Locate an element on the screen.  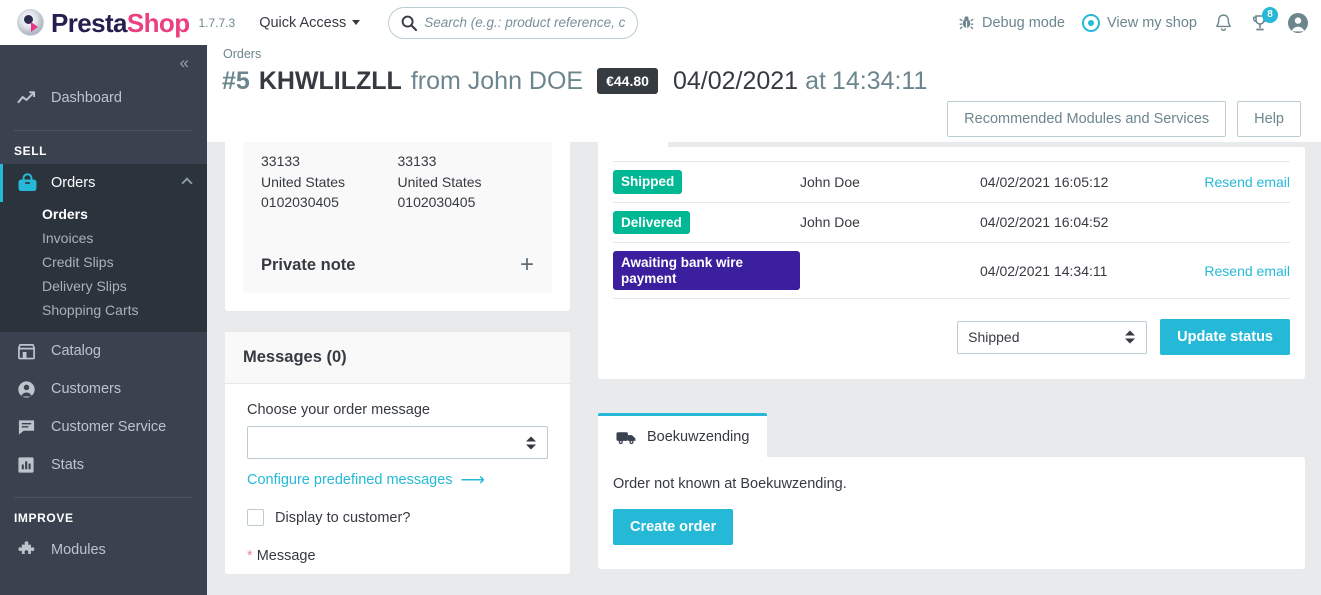
search-input is located at coordinates (525, 22).